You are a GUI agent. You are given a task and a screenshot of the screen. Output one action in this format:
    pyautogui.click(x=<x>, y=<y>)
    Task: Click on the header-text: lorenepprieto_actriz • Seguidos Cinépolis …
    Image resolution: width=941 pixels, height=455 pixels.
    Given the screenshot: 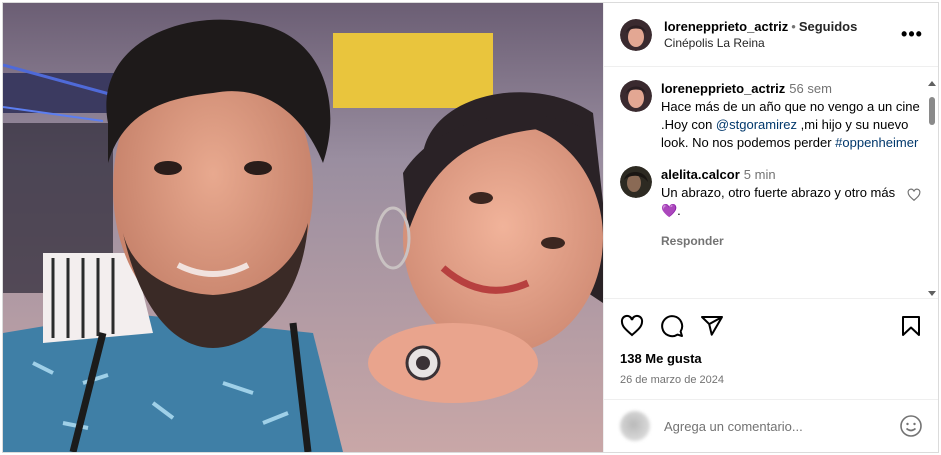 What is the action you would take?
    pyautogui.click(x=782, y=35)
    